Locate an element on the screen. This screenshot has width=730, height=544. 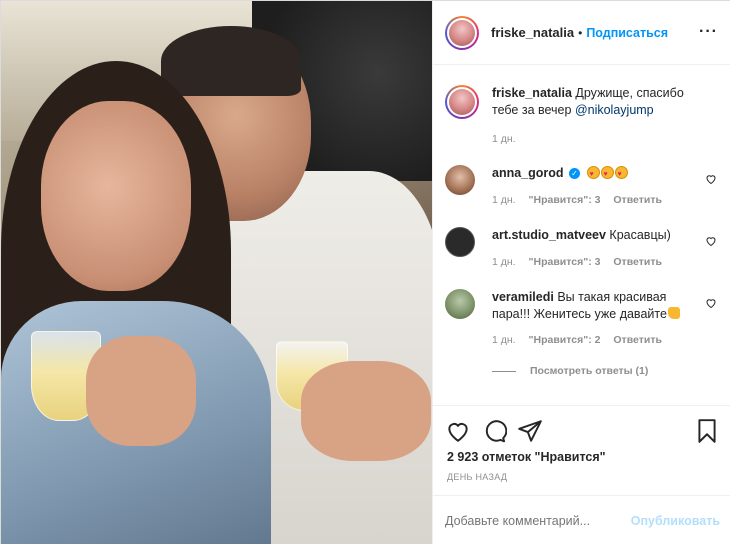
post-date: ДЕНЬ НАЗАД is located at coordinates (477, 477).